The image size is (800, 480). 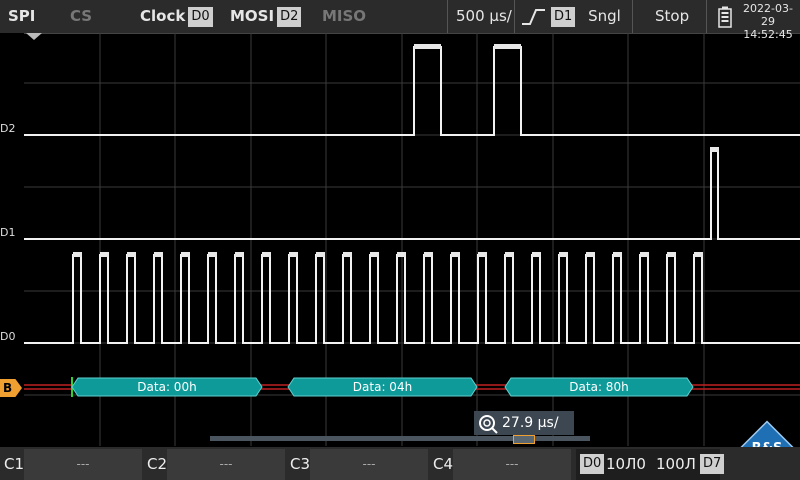 What do you see at coordinates (11, 129) in the screenshot?
I see `channel-label-d2: D2` at bounding box center [11, 129].